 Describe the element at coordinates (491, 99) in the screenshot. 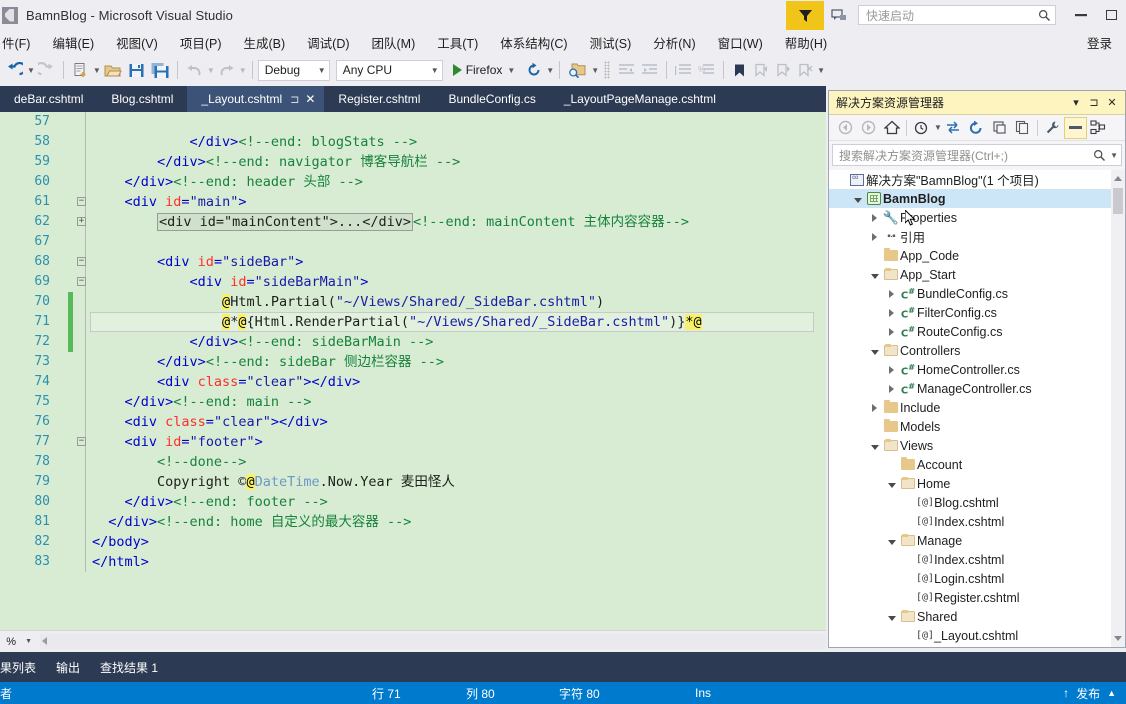

I see `tab-bundleconfig-cs: BundleConfig.cs` at that location.